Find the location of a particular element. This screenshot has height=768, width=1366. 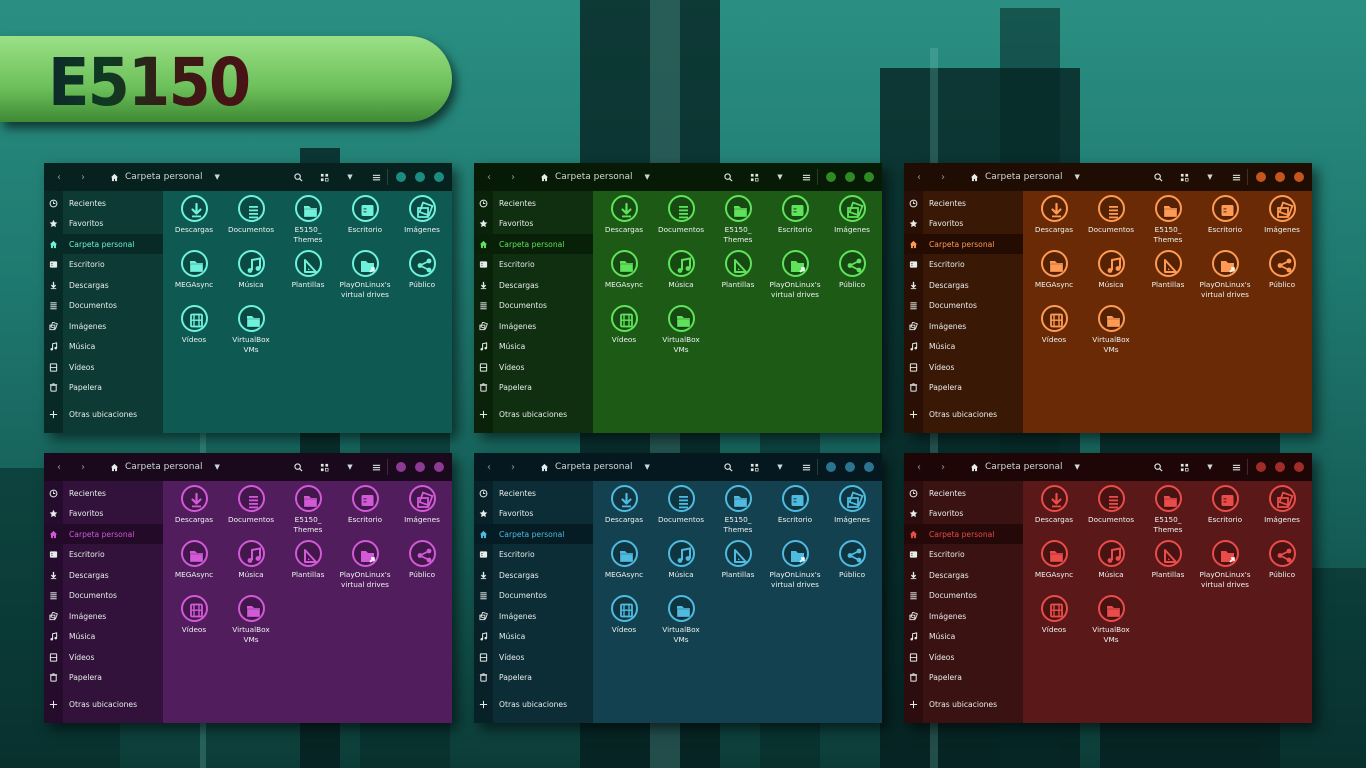

folder-item: Imágenes is located at coordinates (422, 505).